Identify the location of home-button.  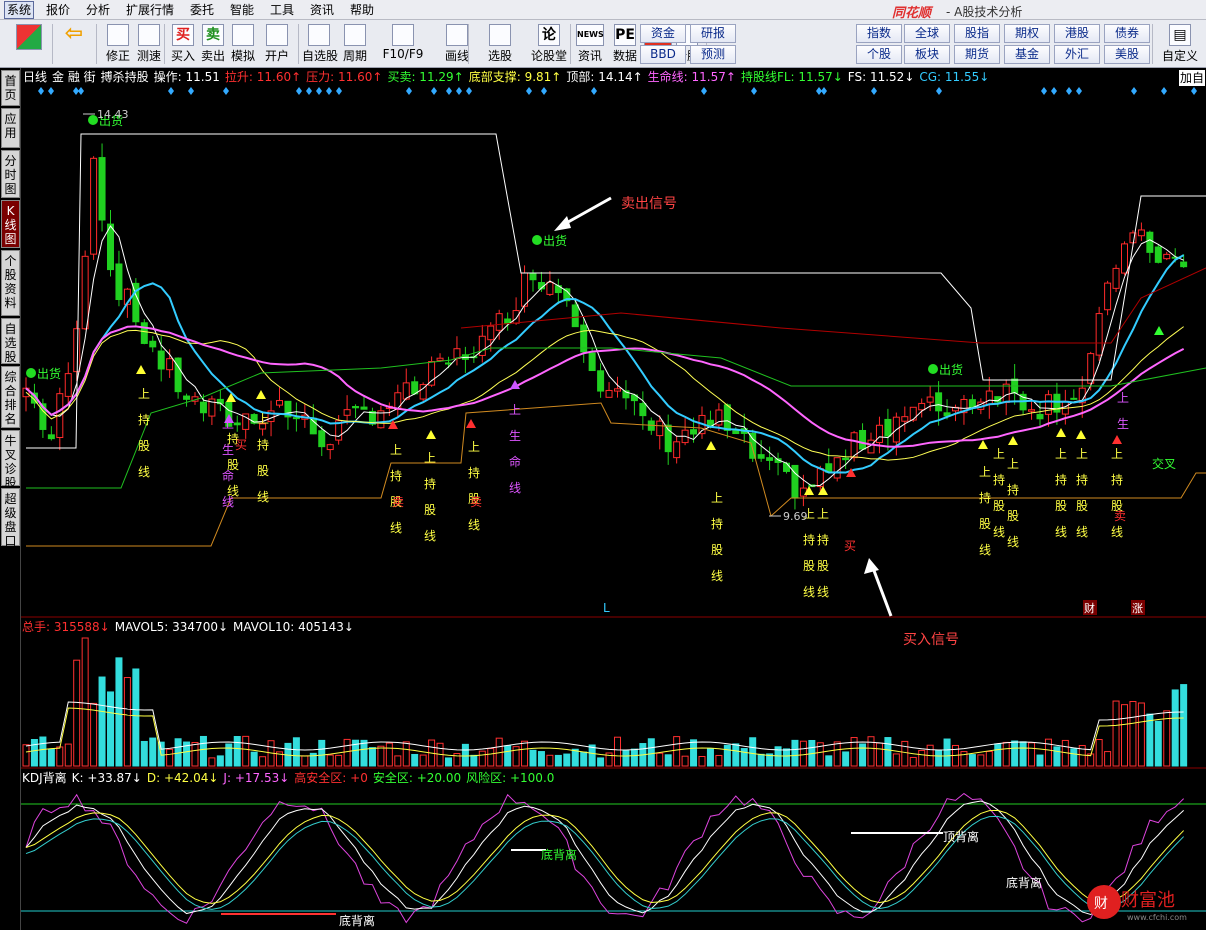
(29, 44).